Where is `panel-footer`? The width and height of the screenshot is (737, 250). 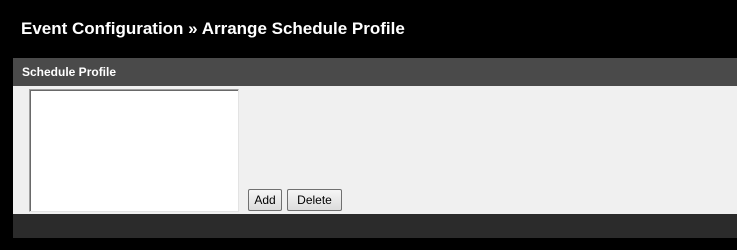
panel-footer is located at coordinates (375, 226).